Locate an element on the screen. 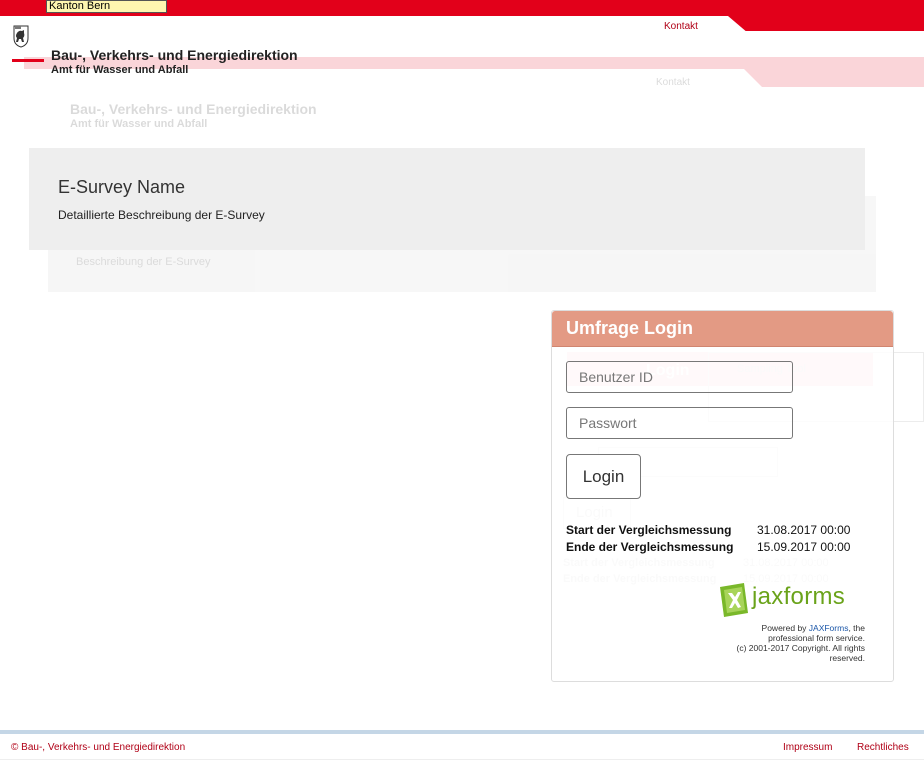  jaxforms-logo-text: jaxforms is located at coordinates (798, 597).